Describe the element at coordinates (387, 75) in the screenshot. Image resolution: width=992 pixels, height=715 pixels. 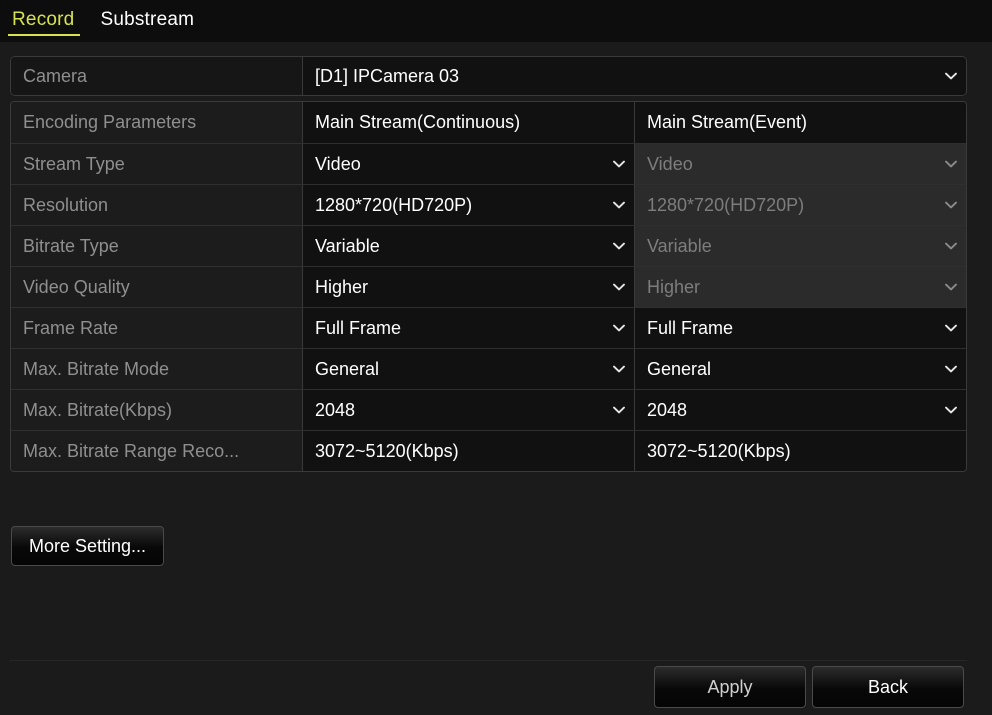
I see `camera-value-text: [D1] IPCamera 03` at that location.